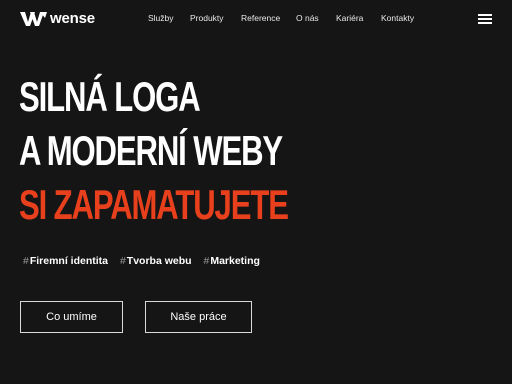 This screenshot has height=384, width=512. I want to click on nav-item-produkty: Produkty, so click(207, 18).